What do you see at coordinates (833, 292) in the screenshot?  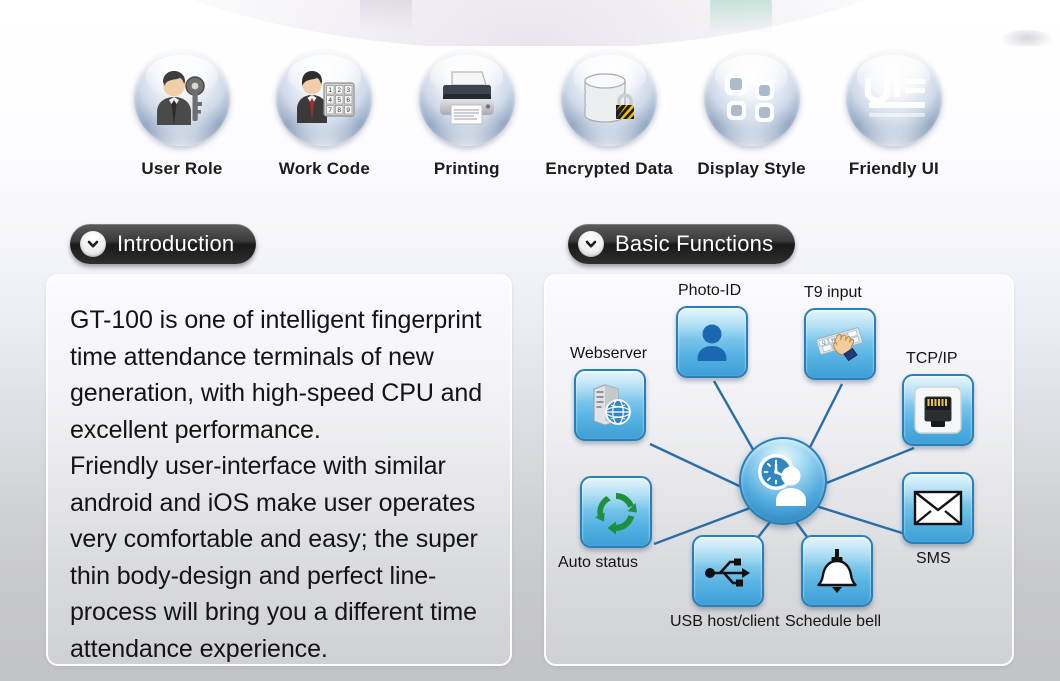 I see `node-label: T9 input` at bounding box center [833, 292].